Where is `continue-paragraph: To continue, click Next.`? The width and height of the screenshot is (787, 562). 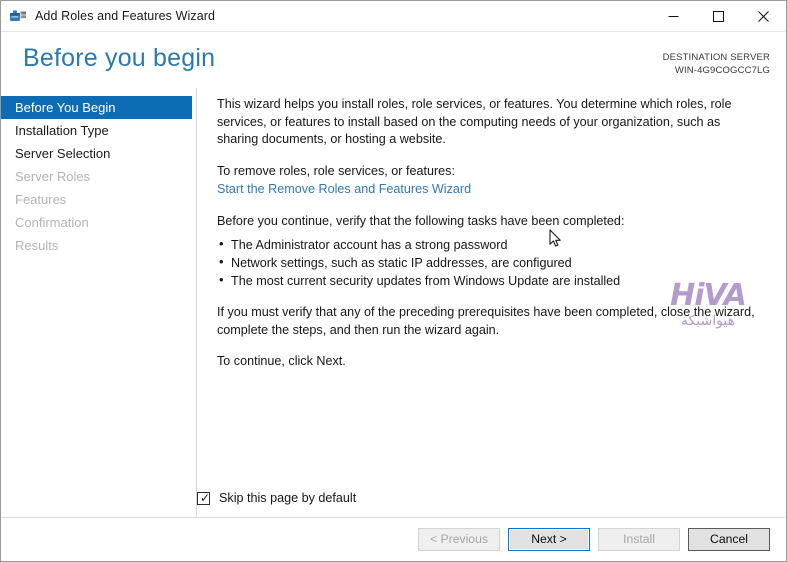 continue-paragraph: To continue, click Next. is located at coordinates (281, 361).